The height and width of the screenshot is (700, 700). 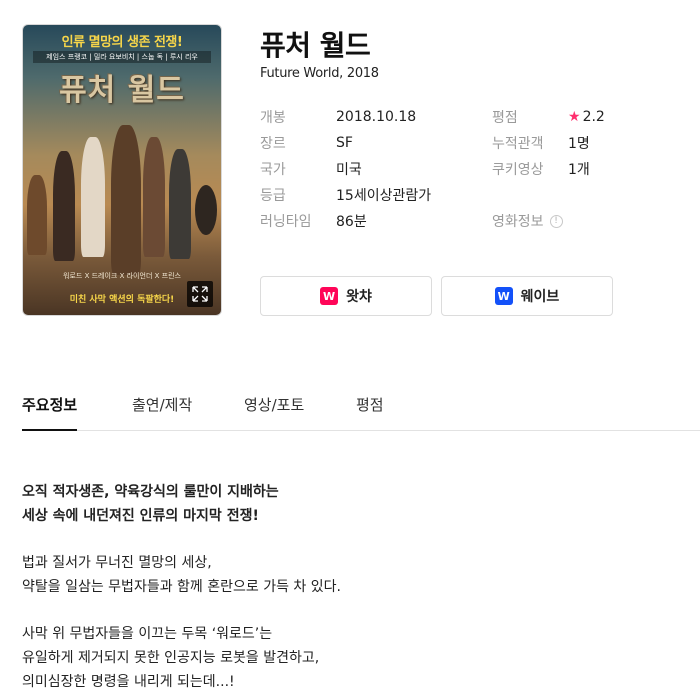 What do you see at coordinates (574, 117) in the screenshot?
I see `star-icon: ★` at bounding box center [574, 117].